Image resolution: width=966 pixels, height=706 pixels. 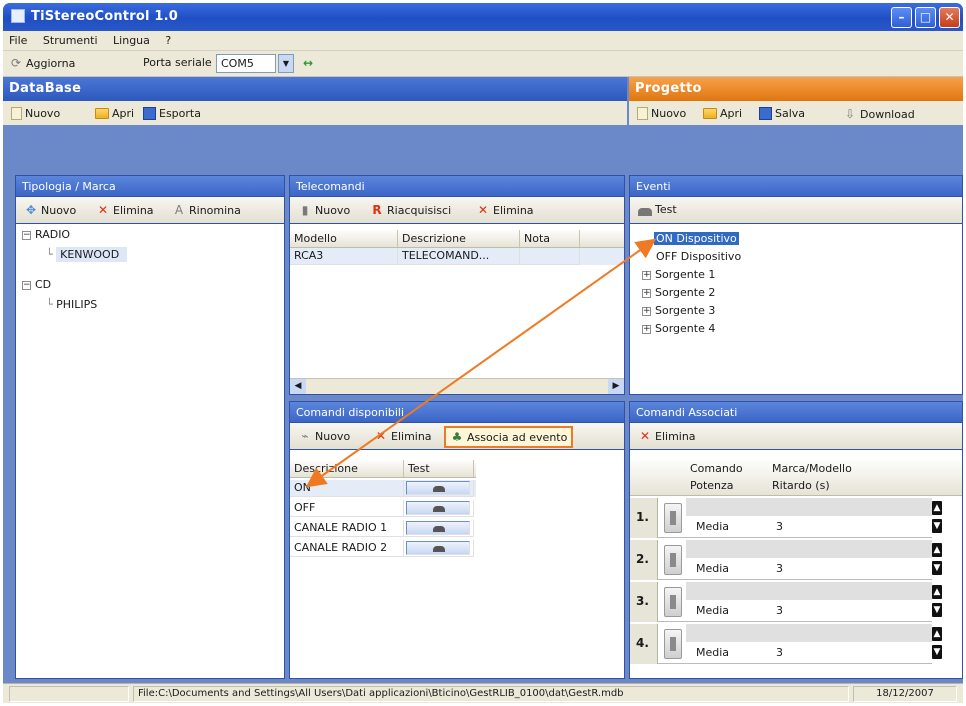 I want to click on tip-rinomina-label: Rinomina, so click(x=215, y=210).